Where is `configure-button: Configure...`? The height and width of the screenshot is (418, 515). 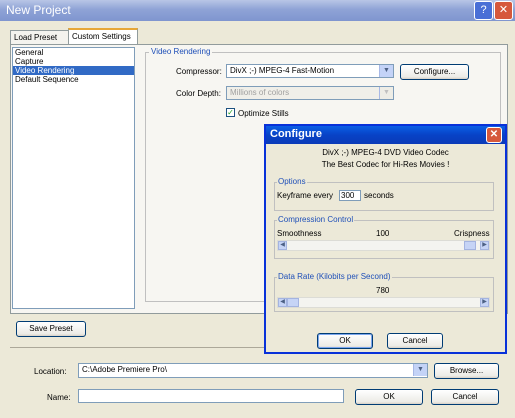
configure-button: Configure... is located at coordinates (434, 72).